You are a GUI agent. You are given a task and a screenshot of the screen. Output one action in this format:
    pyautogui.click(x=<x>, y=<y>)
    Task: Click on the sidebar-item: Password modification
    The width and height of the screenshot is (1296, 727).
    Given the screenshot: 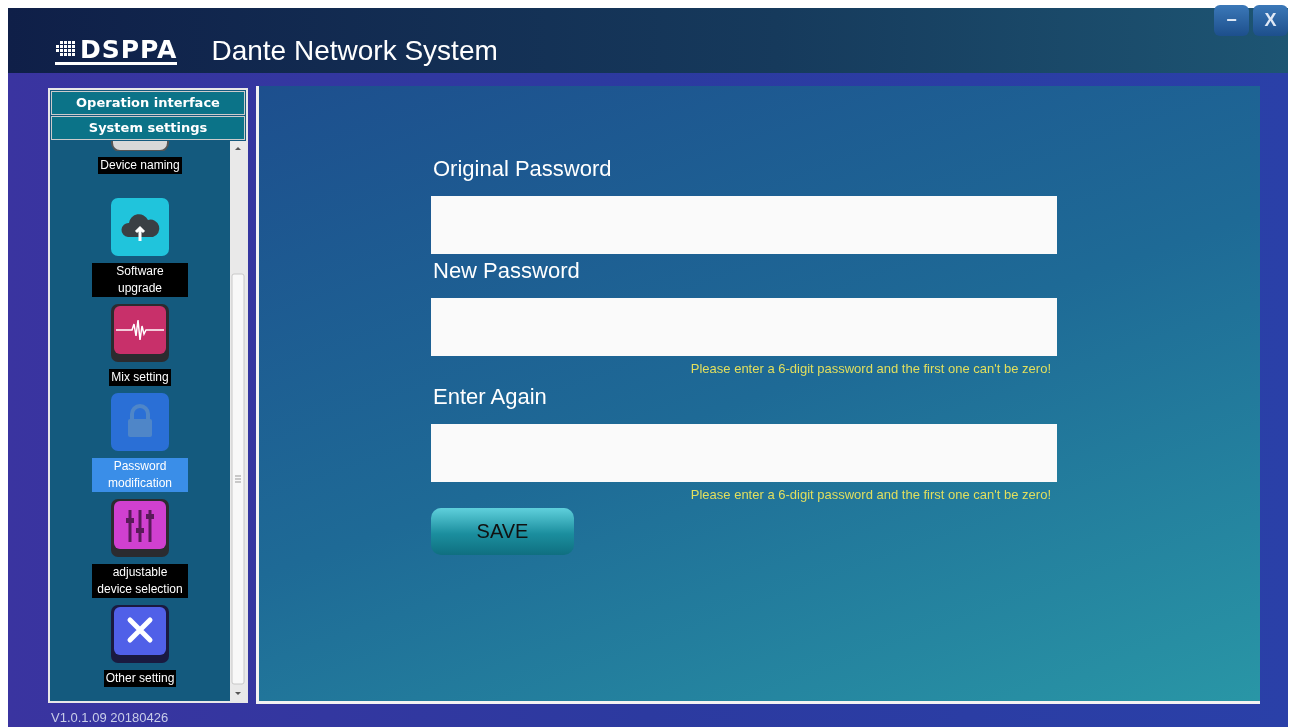 What is the action you would take?
    pyautogui.click(x=140, y=441)
    